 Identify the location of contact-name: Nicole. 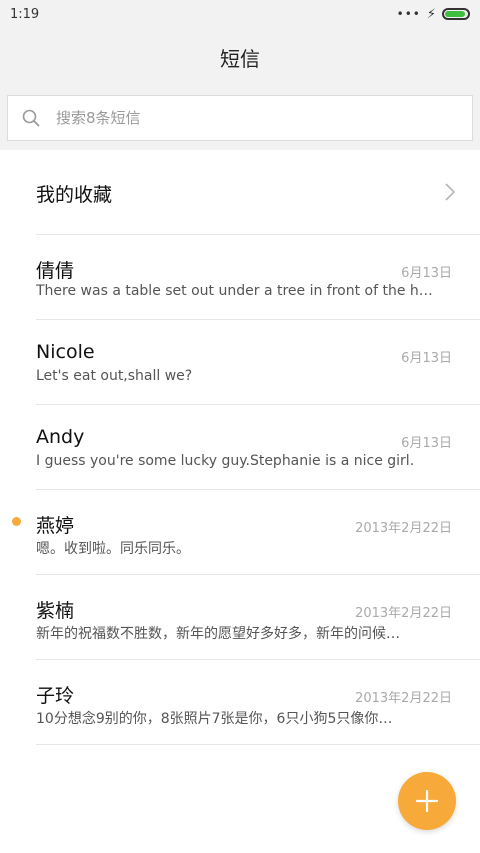
(65, 352).